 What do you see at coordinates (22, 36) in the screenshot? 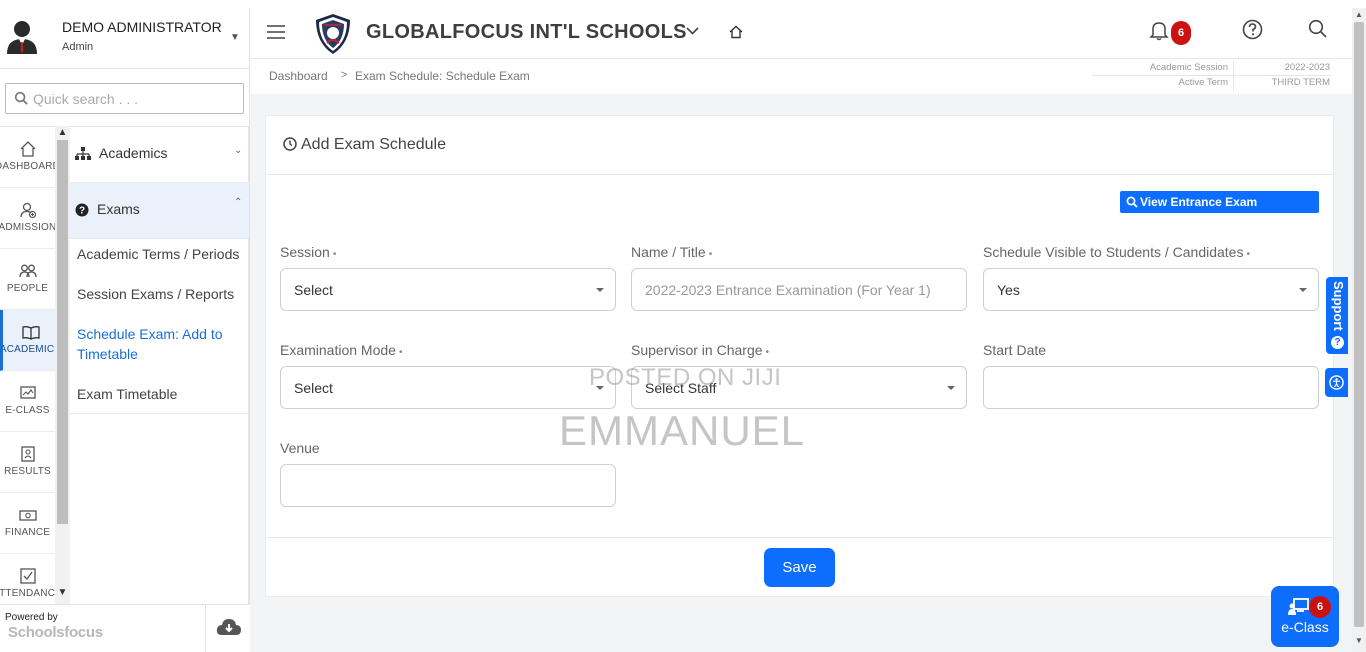
I see `avatar` at bounding box center [22, 36].